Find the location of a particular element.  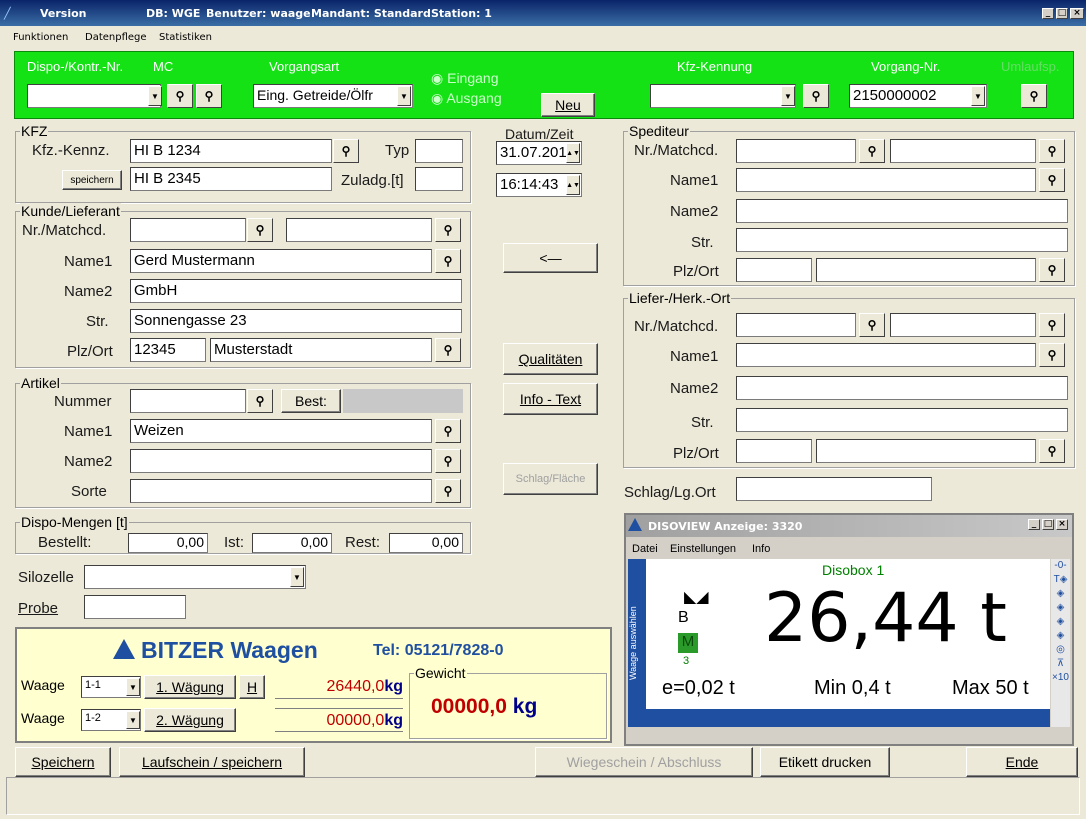

copy-arrow-button: <— is located at coordinates (550, 258).